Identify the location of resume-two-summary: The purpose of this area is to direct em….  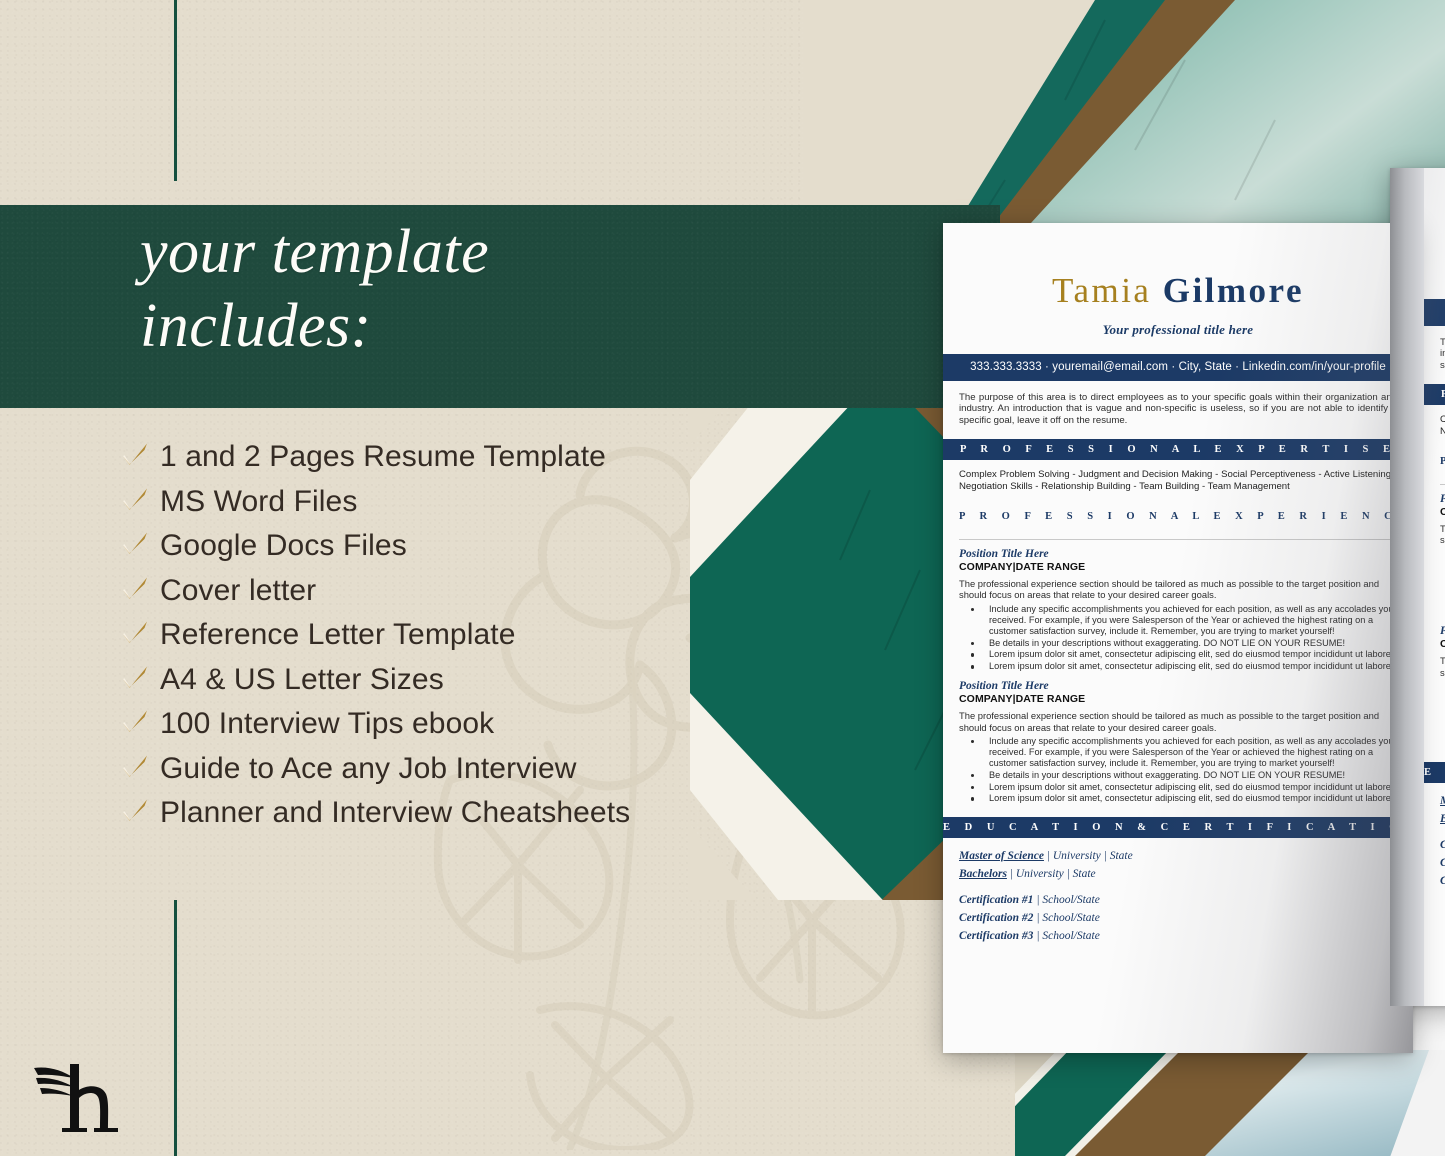
(1442, 354).